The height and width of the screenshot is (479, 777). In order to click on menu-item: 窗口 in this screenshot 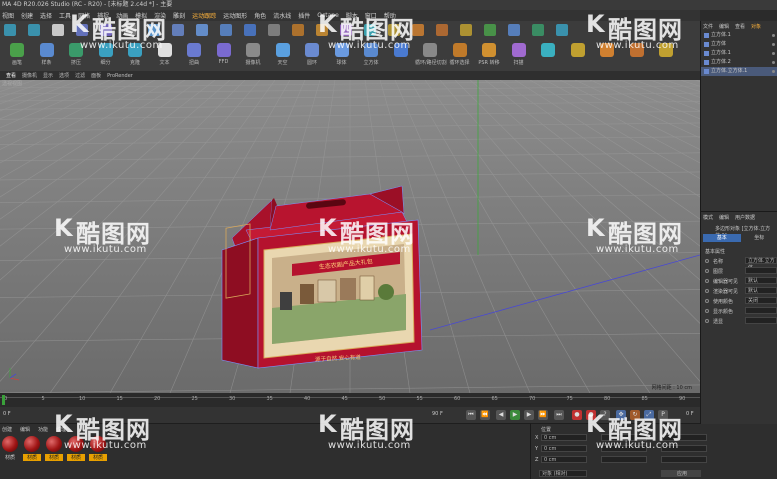, I will do `click(371, 15)`.